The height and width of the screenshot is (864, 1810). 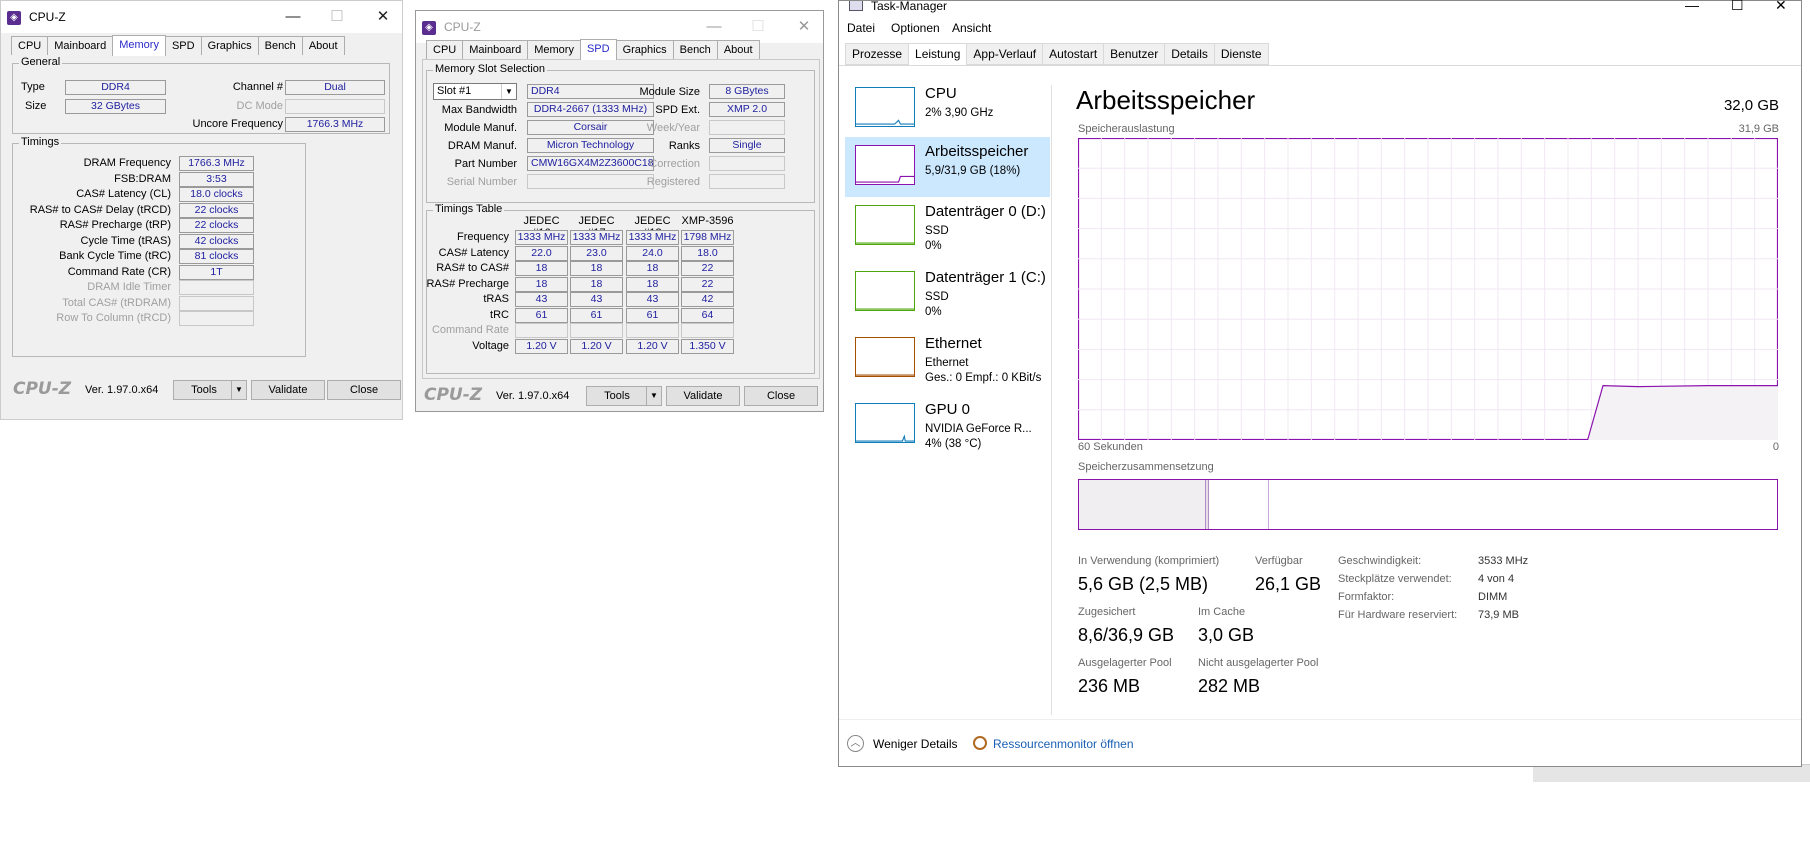 I want to click on sidebar-item-datentr-ger-1-c: Datenträger 1 (C:) SSD 0%, so click(x=947, y=293).